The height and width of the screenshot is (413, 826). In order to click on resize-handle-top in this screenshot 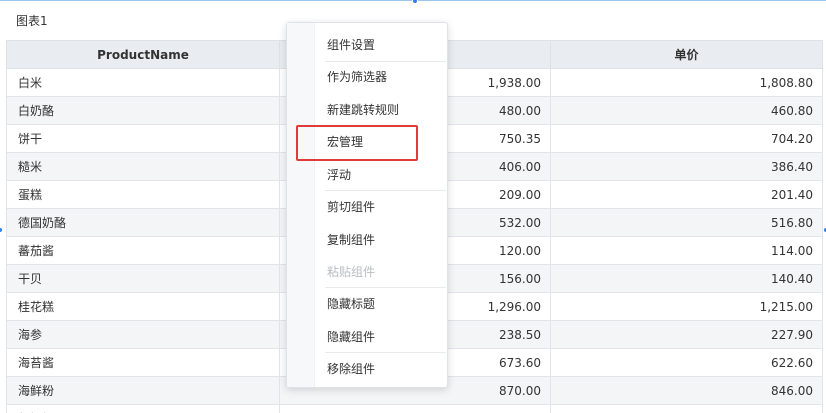, I will do `click(415, 2)`.